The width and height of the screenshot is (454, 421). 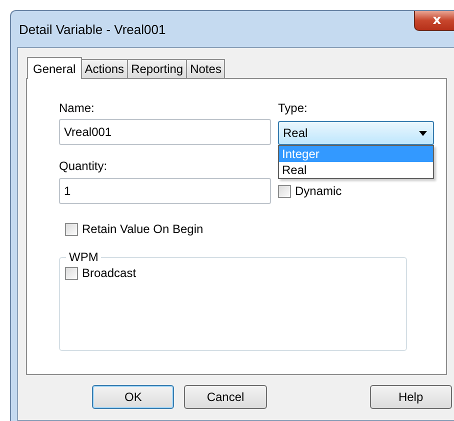 What do you see at coordinates (423, 133) in the screenshot?
I see `caret-icon` at bounding box center [423, 133].